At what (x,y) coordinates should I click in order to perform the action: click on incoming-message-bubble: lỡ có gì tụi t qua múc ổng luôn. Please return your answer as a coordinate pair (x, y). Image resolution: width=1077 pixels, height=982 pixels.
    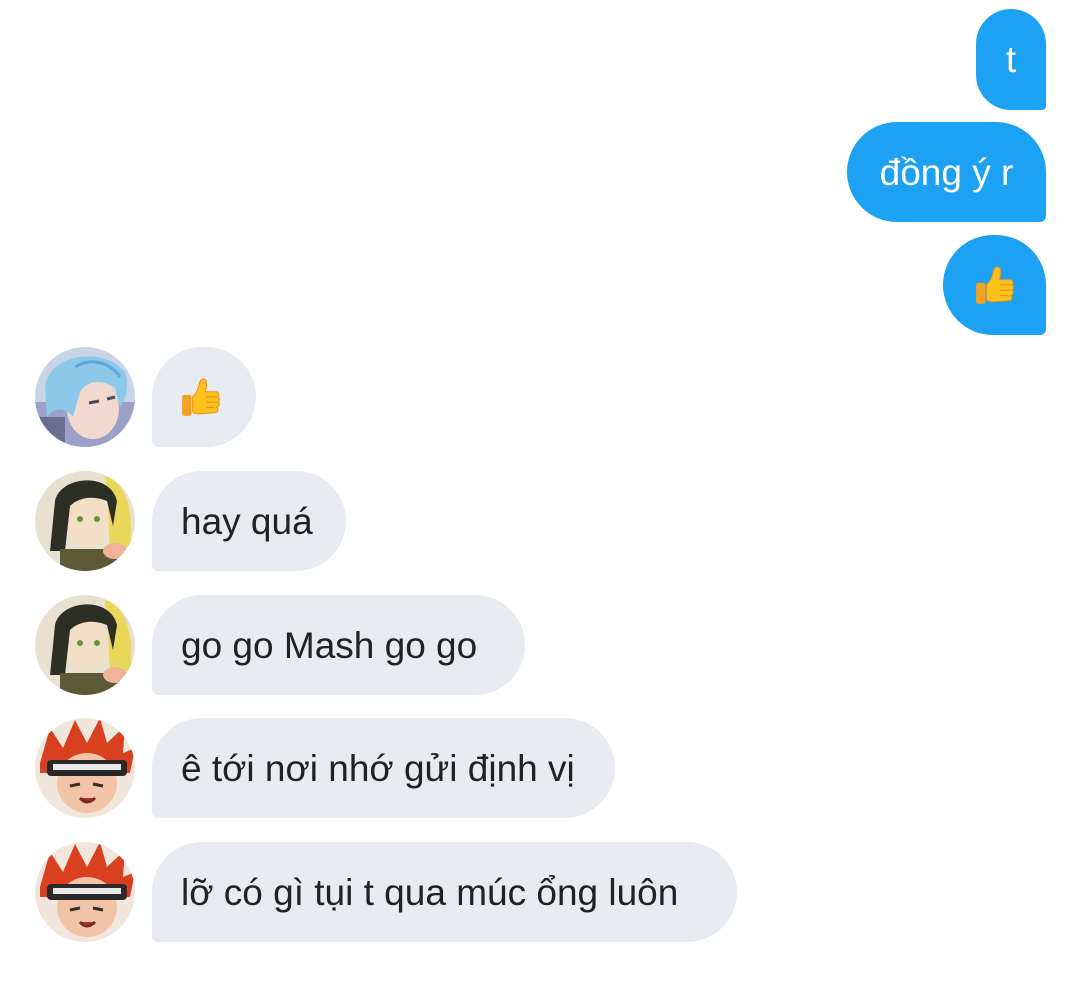
    Looking at the image, I should click on (444, 892).